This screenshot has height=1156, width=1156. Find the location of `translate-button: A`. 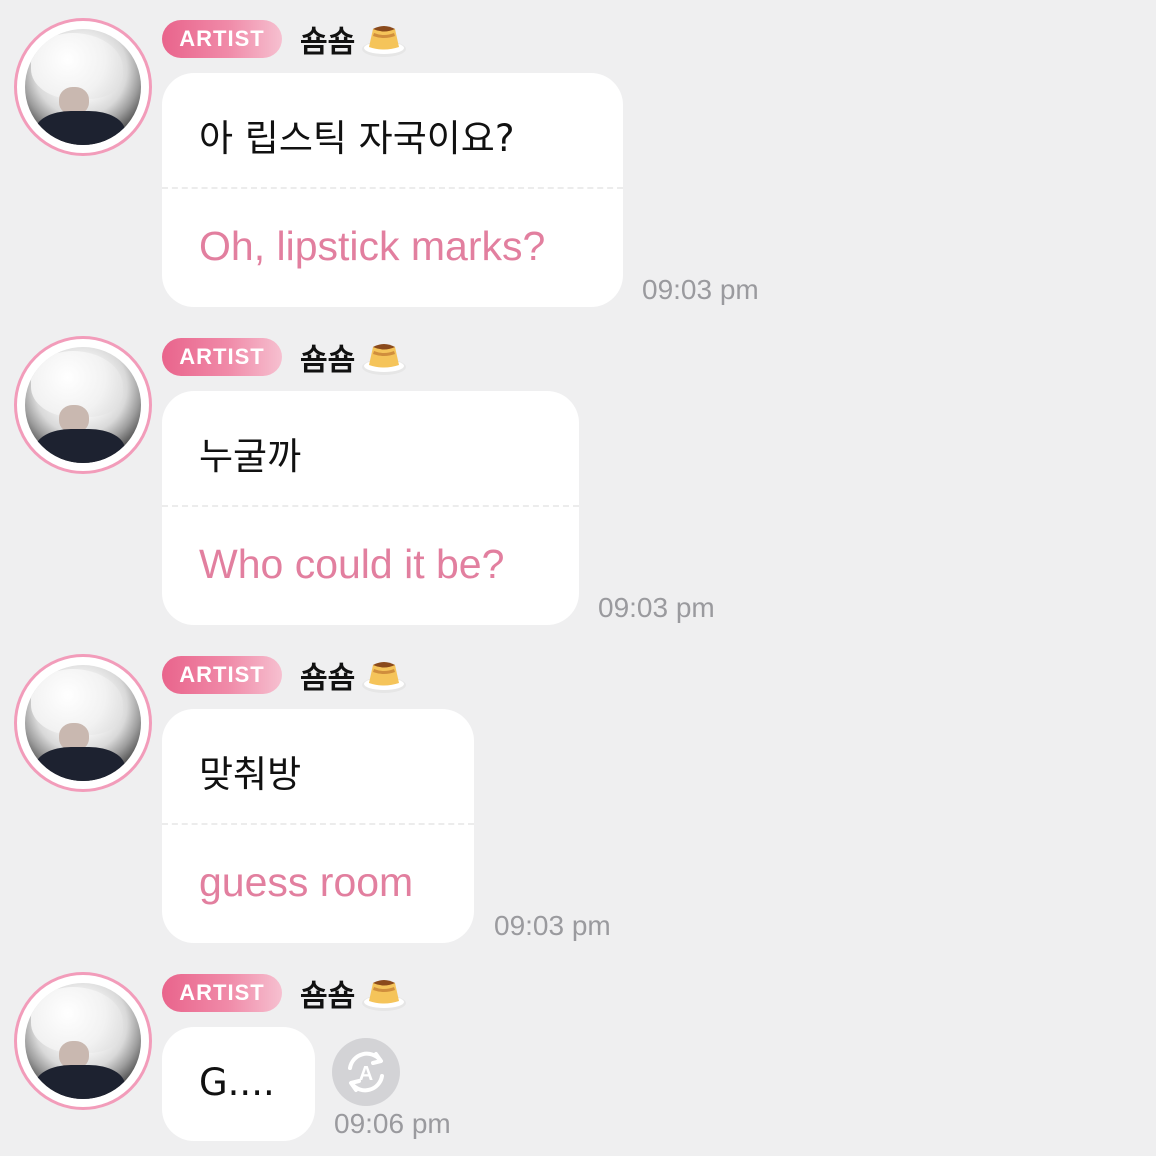

translate-button: A is located at coordinates (366, 1072).